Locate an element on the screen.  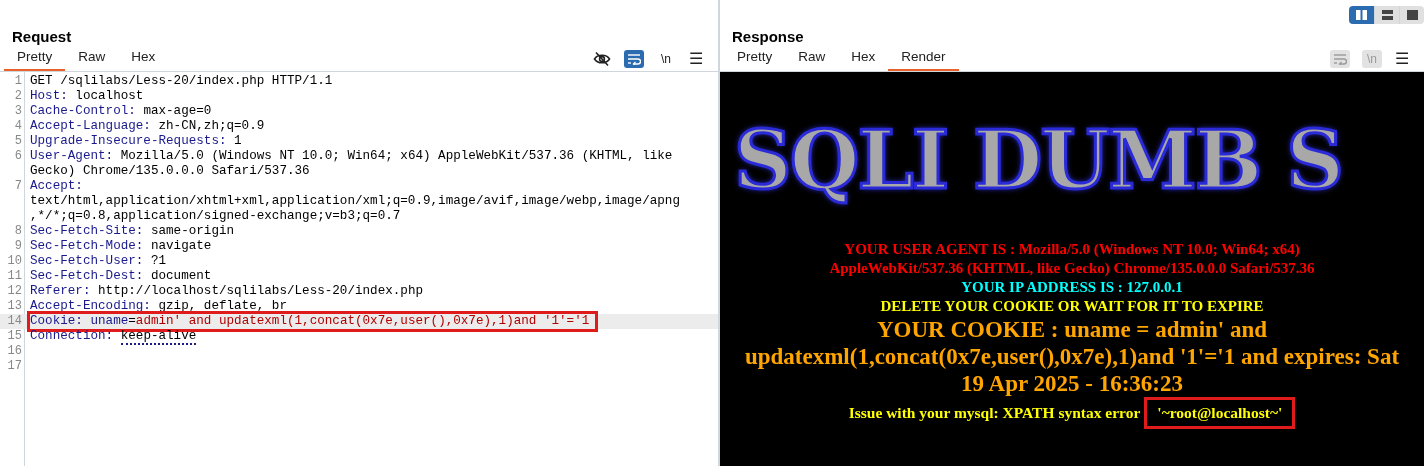
columns-icon is located at coordinates (1361, 15).